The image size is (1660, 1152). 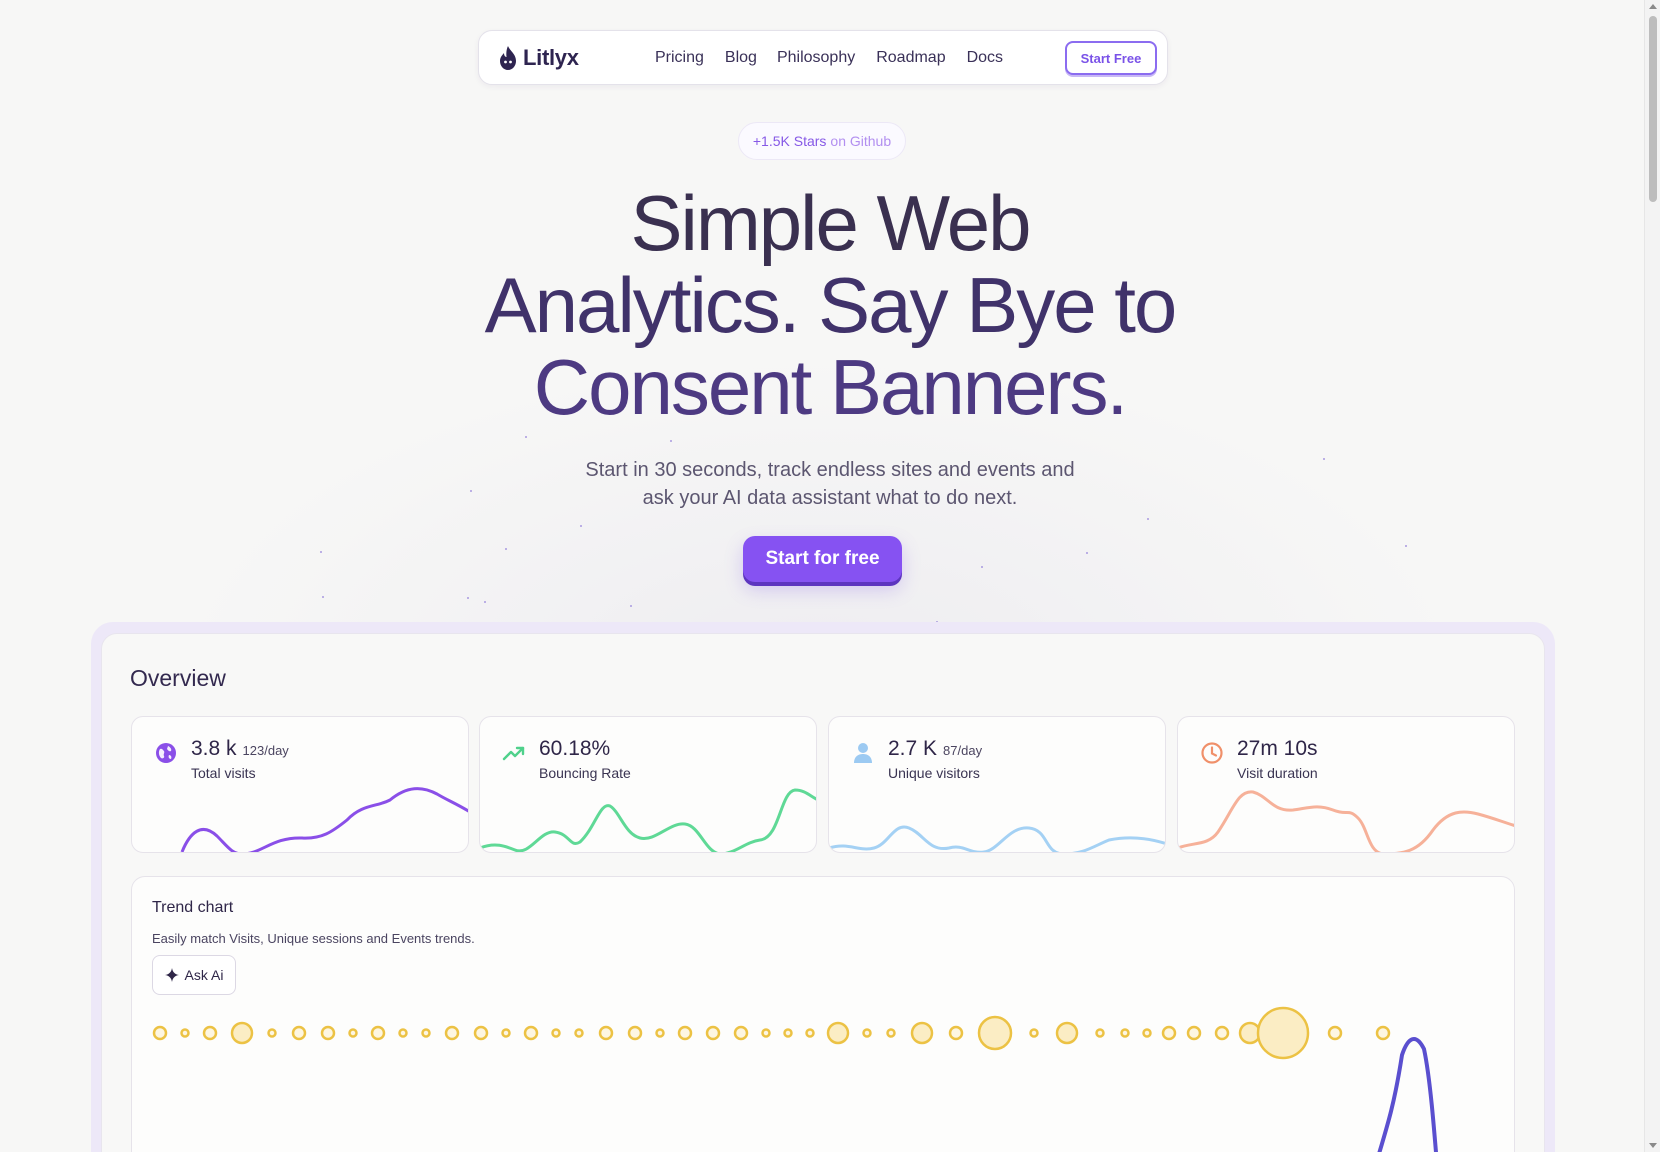 What do you see at coordinates (934, 773) in the screenshot?
I see `stat-label: Unique visitors` at bounding box center [934, 773].